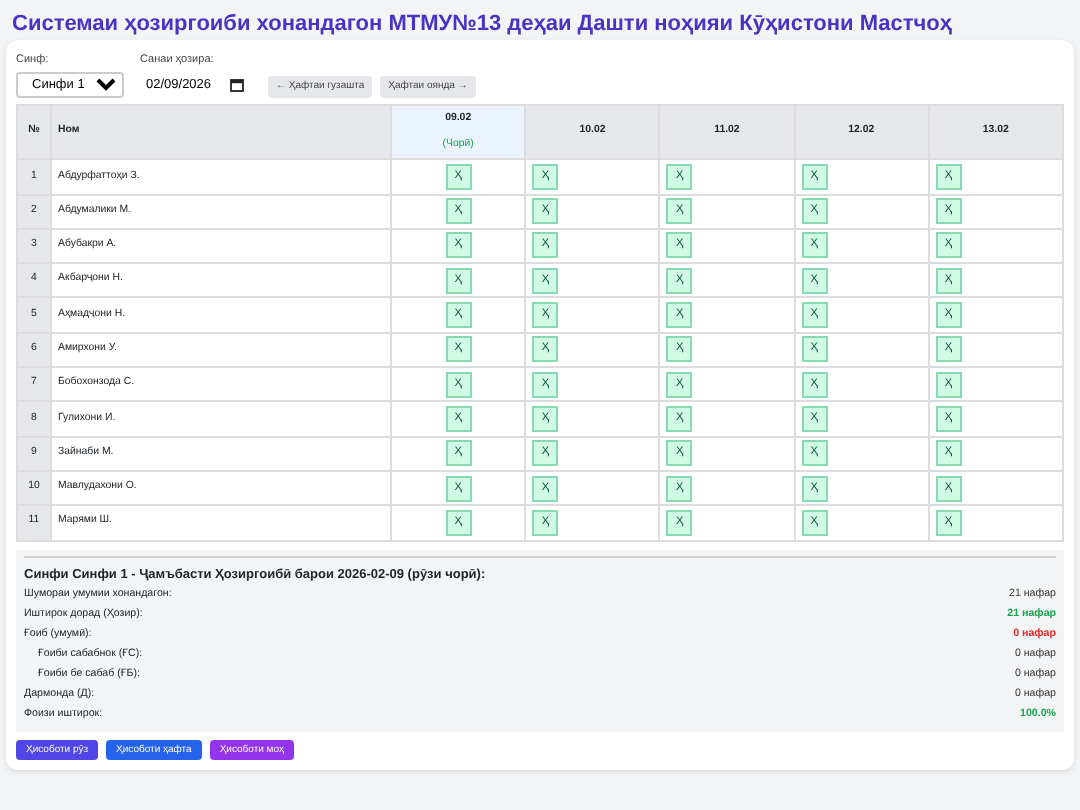  I want to click on page-title: Системаи ҳозиргоиби хонандагон МТМУ№13 деҳаи Дашти ноҳияи Кӯҳистони Мастчоҳ, so click(483, 25).